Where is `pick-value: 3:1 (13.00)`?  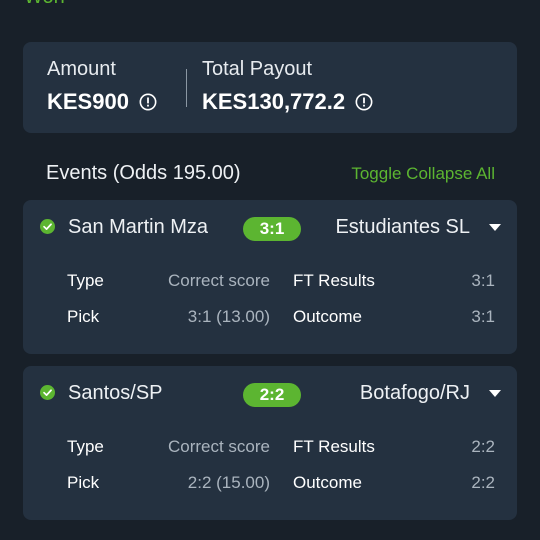
pick-value: 3:1 (13.00) is located at coordinates (228, 316).